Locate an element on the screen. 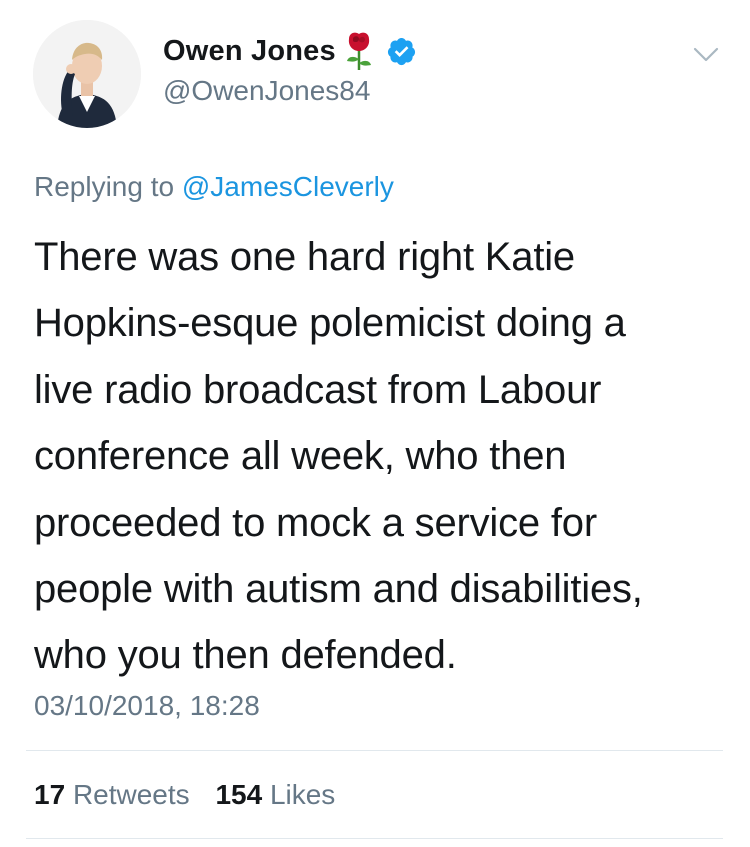  avatar is located at coordinates (87, 74).